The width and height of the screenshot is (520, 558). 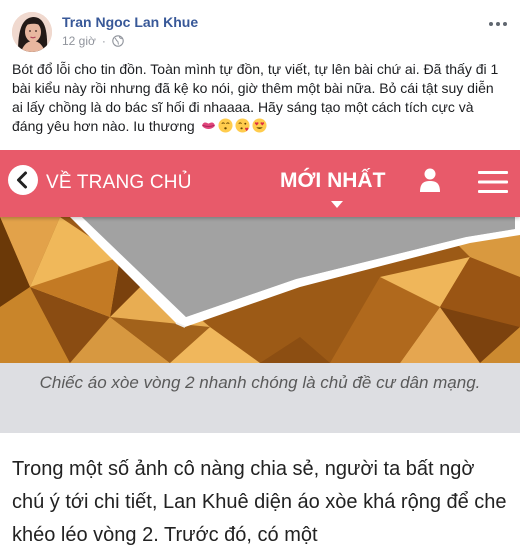 What do you see at coordinates (242, 125) in the screenshot?
I see `face-blowing-kiss-icon` at bounding box center [242, 125].